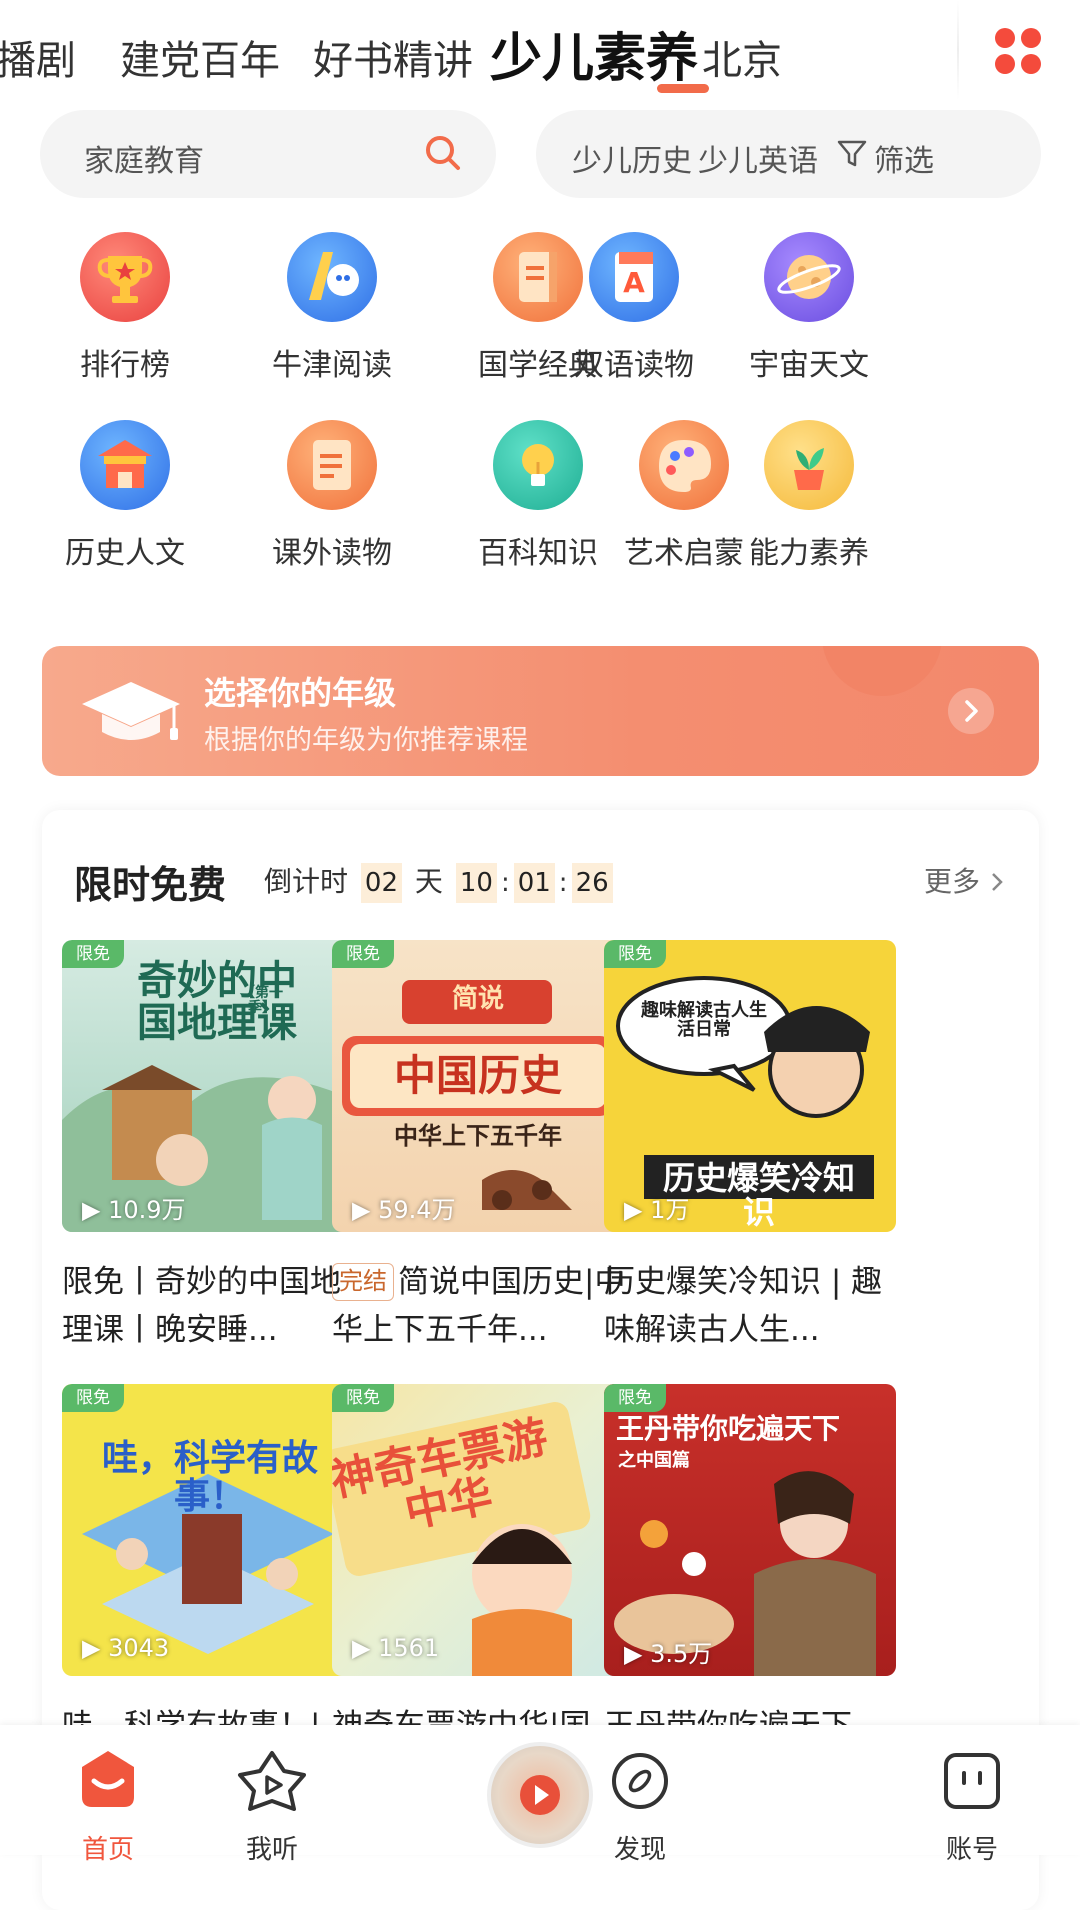 Image resolution: width=1080 pixels, height=1910 pixels. What do you see at coordinates (381, 883) in the screenshot?
I see `countdown-days: 02` at bounding box center [381, 883].